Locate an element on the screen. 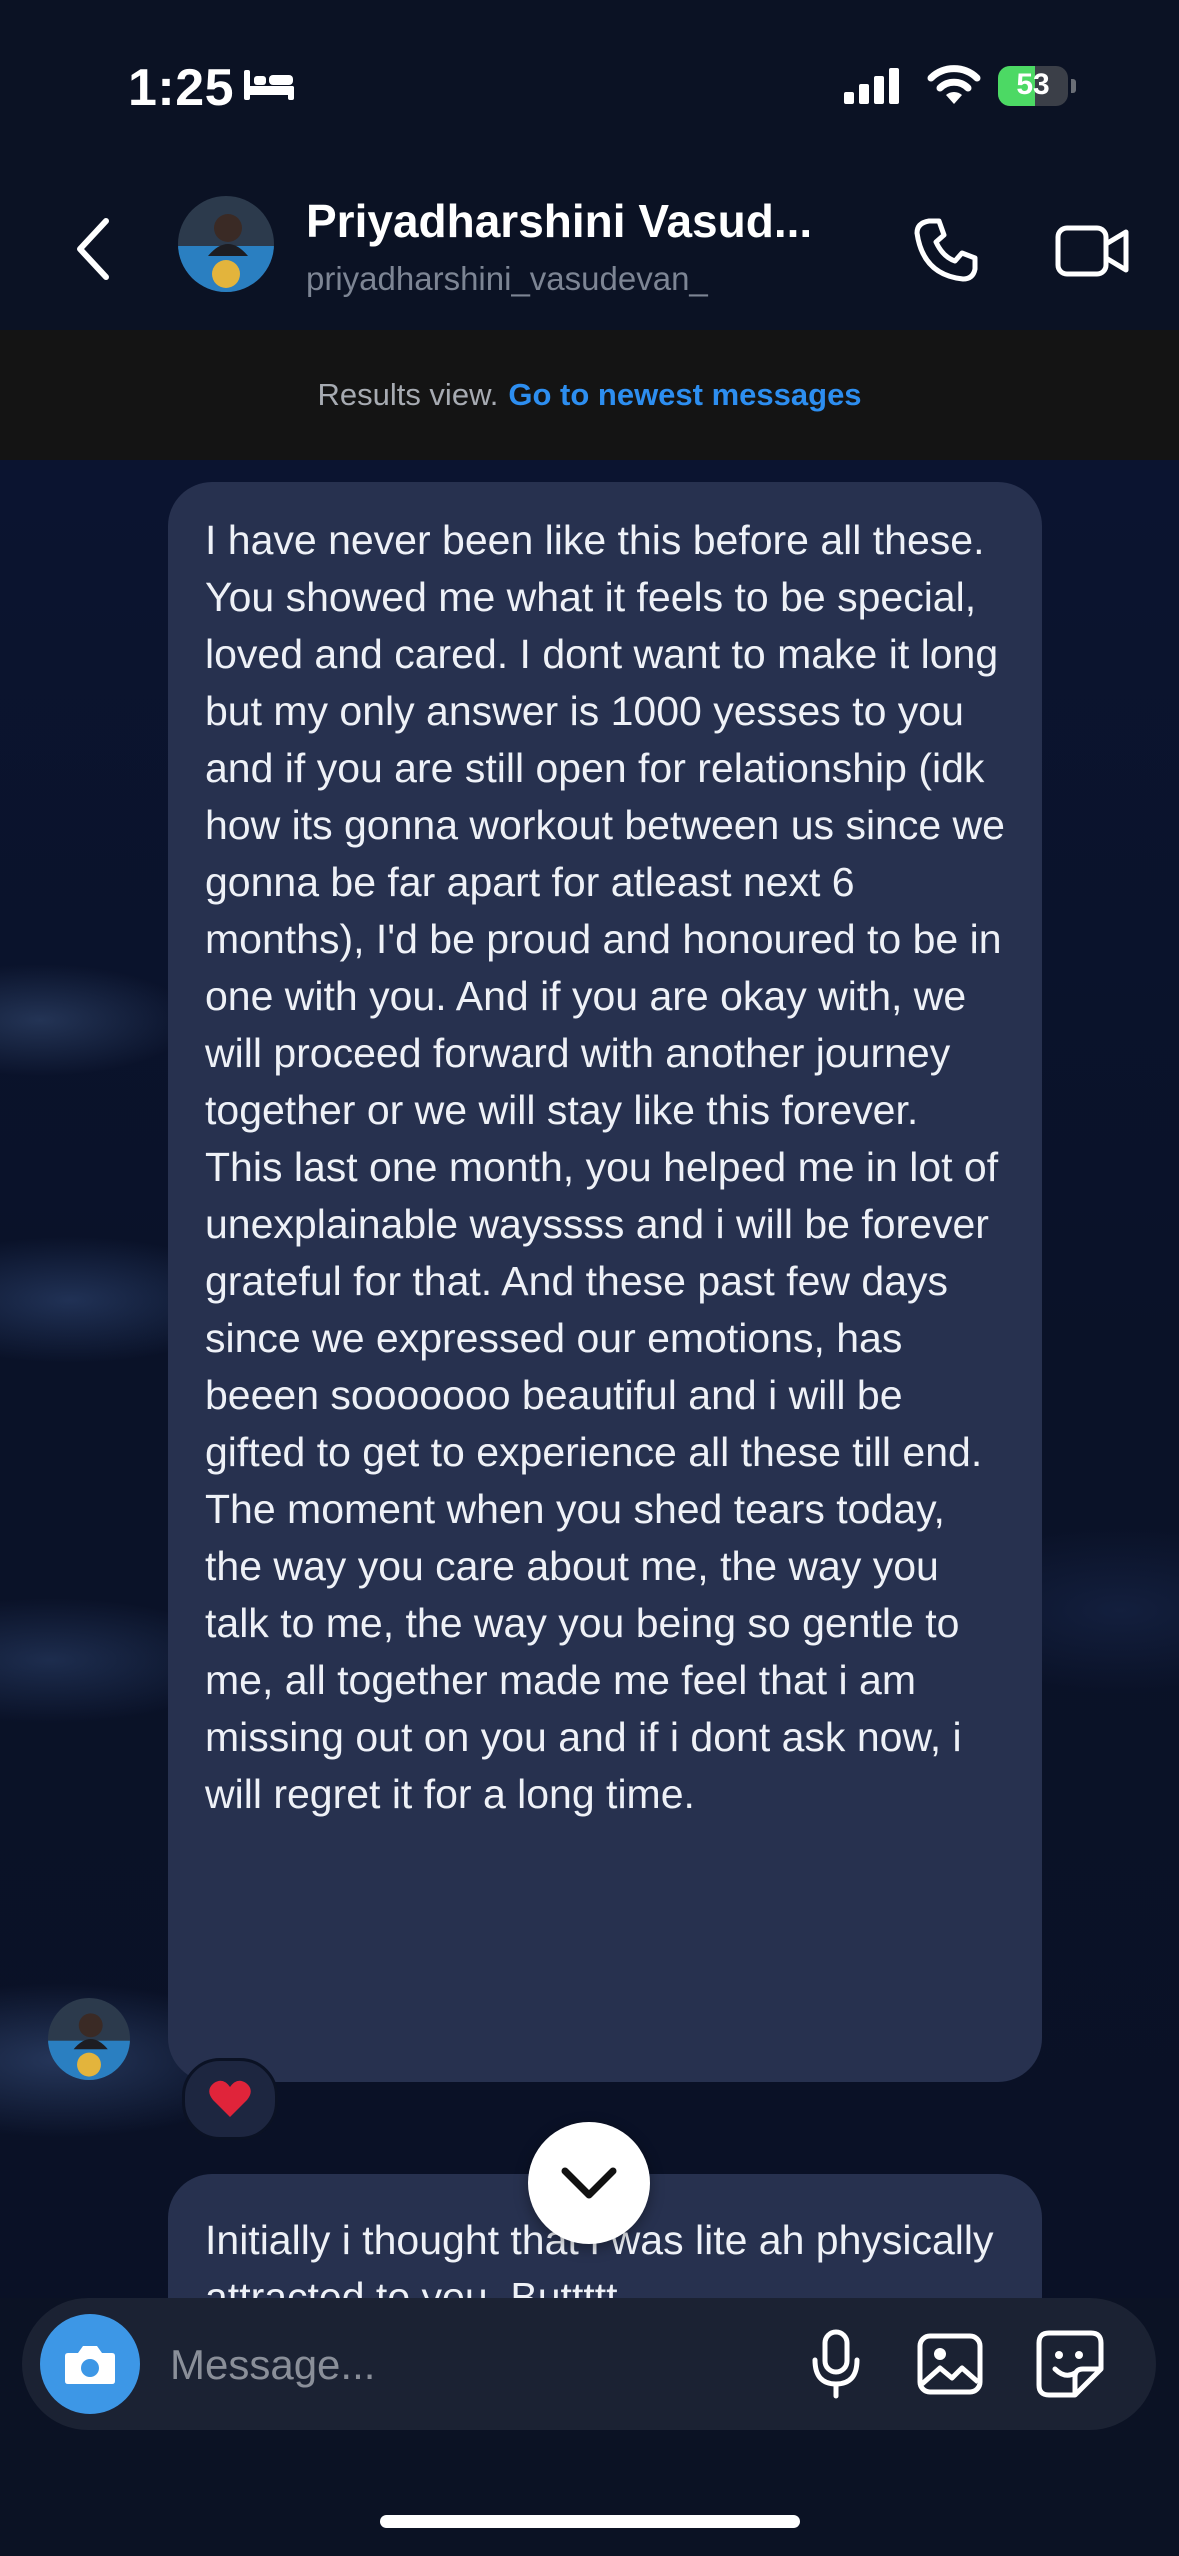 The width and height of the screenshot is (1179, 2556). signal-icon is located at coordinates (873, 88).